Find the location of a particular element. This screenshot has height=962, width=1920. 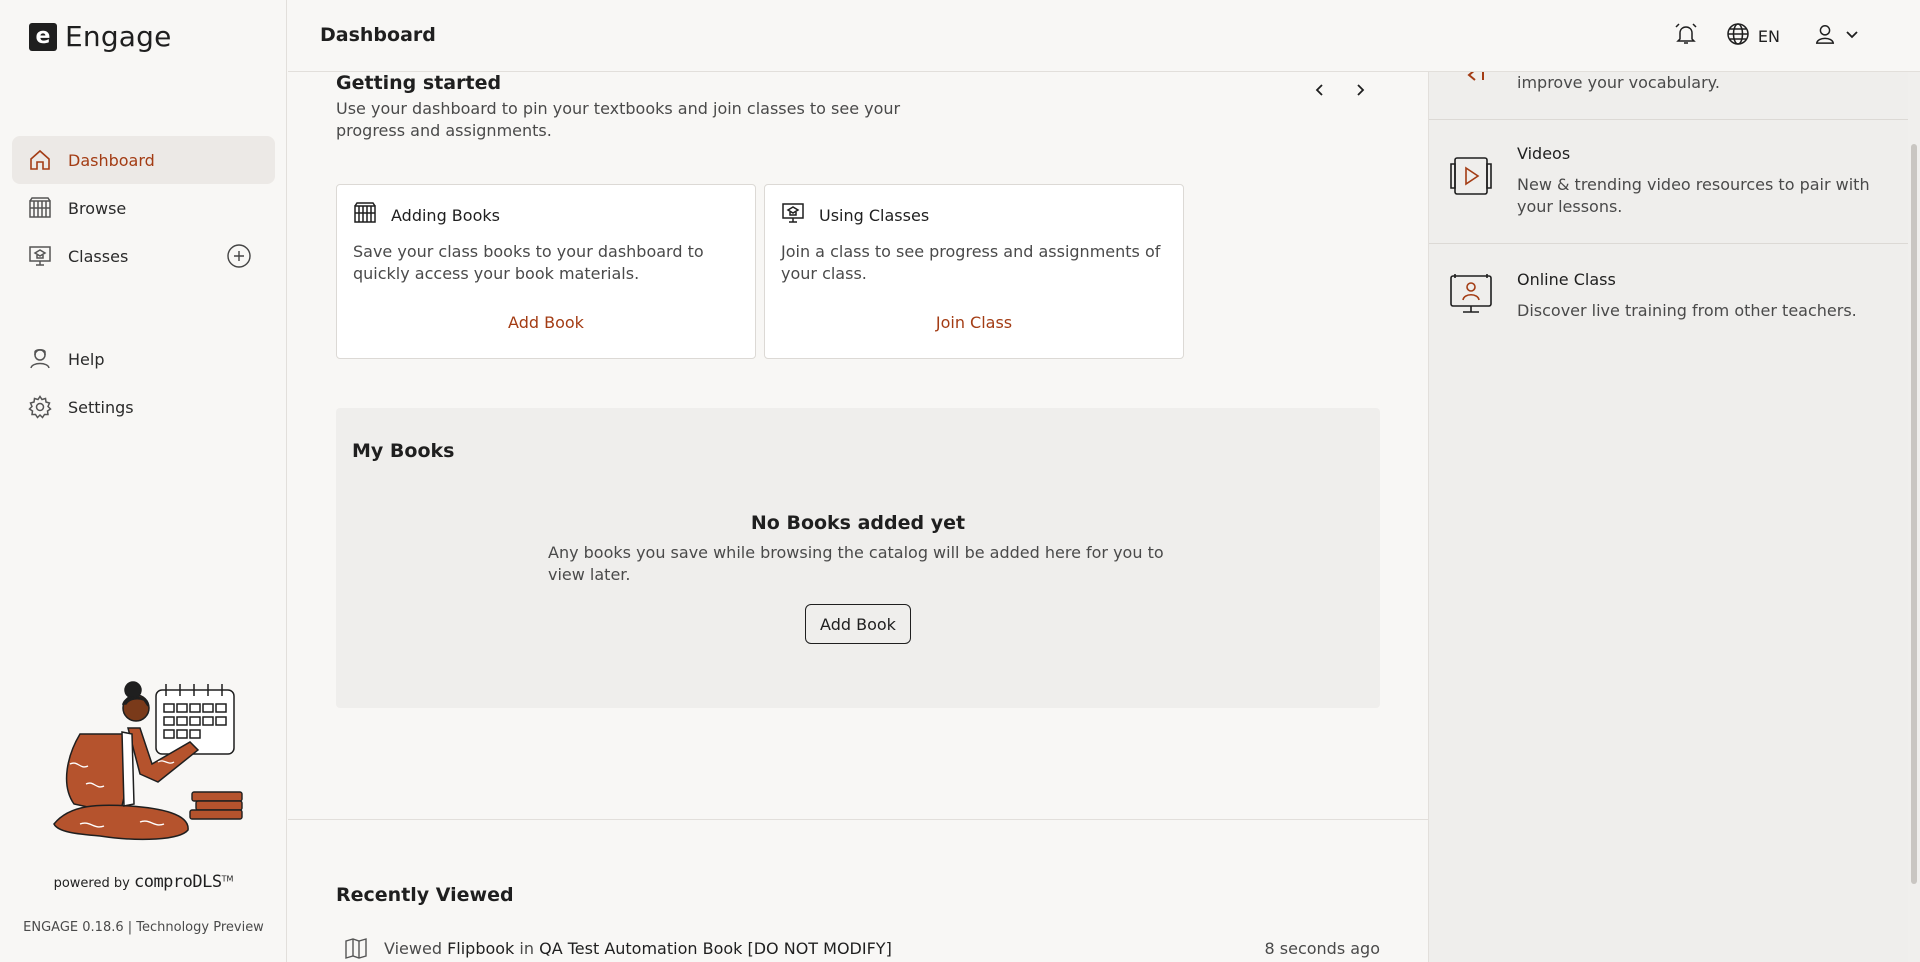

section-divider is located at coordinates (858, 819).